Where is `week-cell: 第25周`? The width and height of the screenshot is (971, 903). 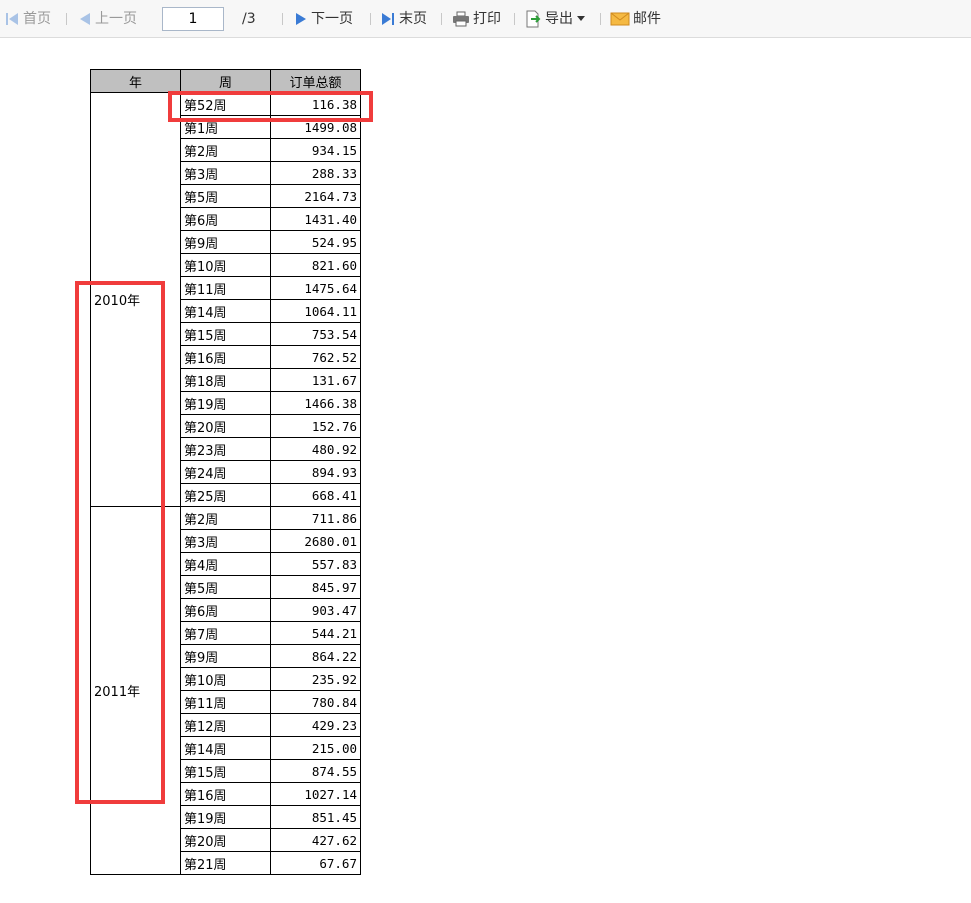 week-cell: 第25周 is located at coordinates (225, 495).